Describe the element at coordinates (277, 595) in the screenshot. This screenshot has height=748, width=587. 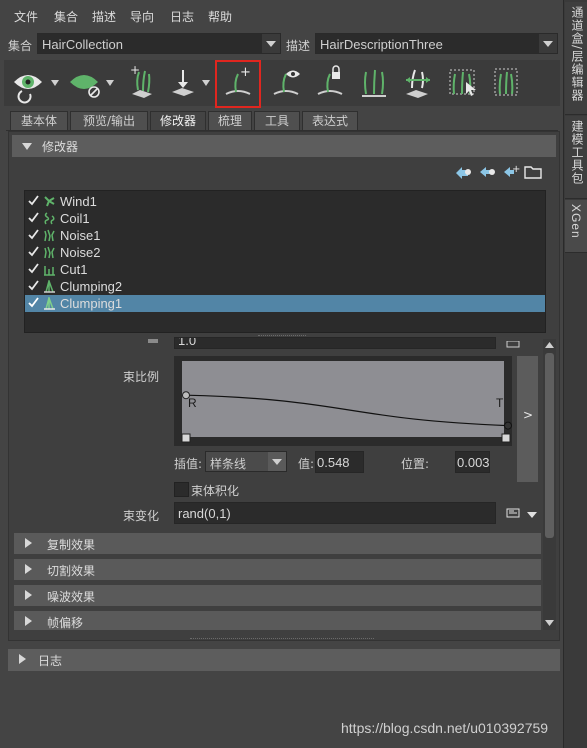
I see `section-noise-effect: 噪波效果` at that location.